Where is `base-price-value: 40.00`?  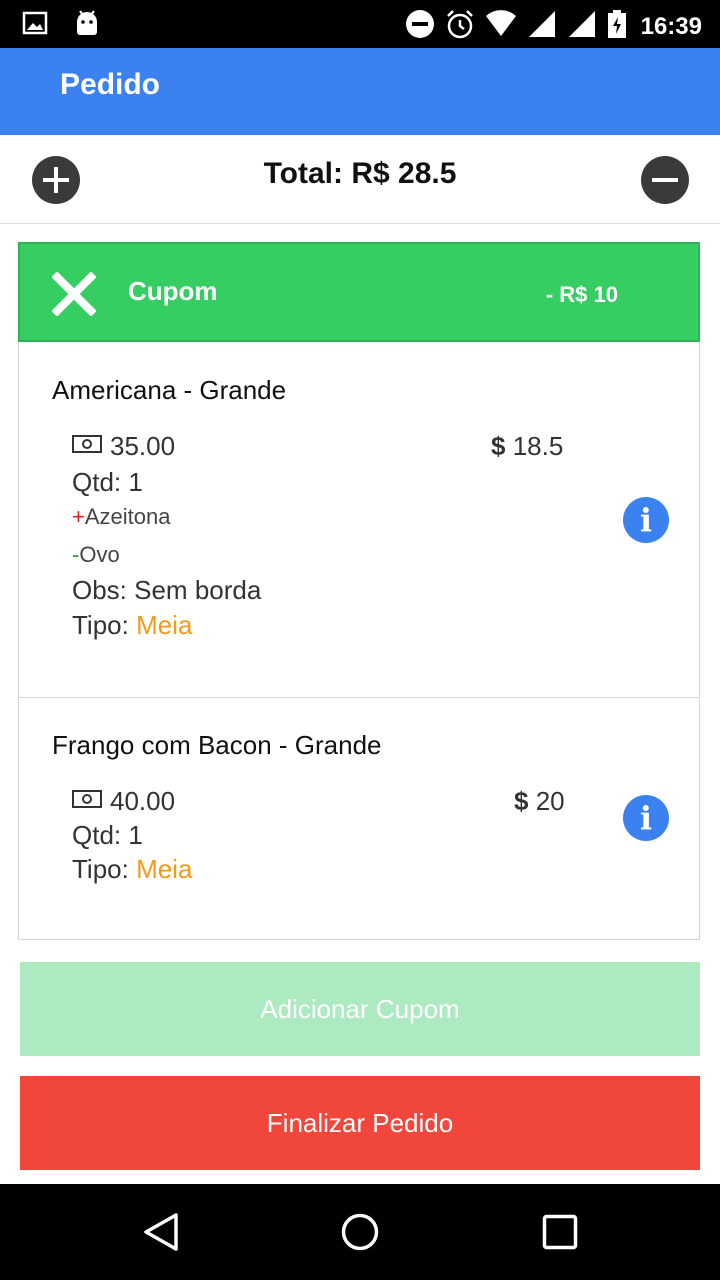 base-price-value: 40.00 is located at coordinates (143, 801).